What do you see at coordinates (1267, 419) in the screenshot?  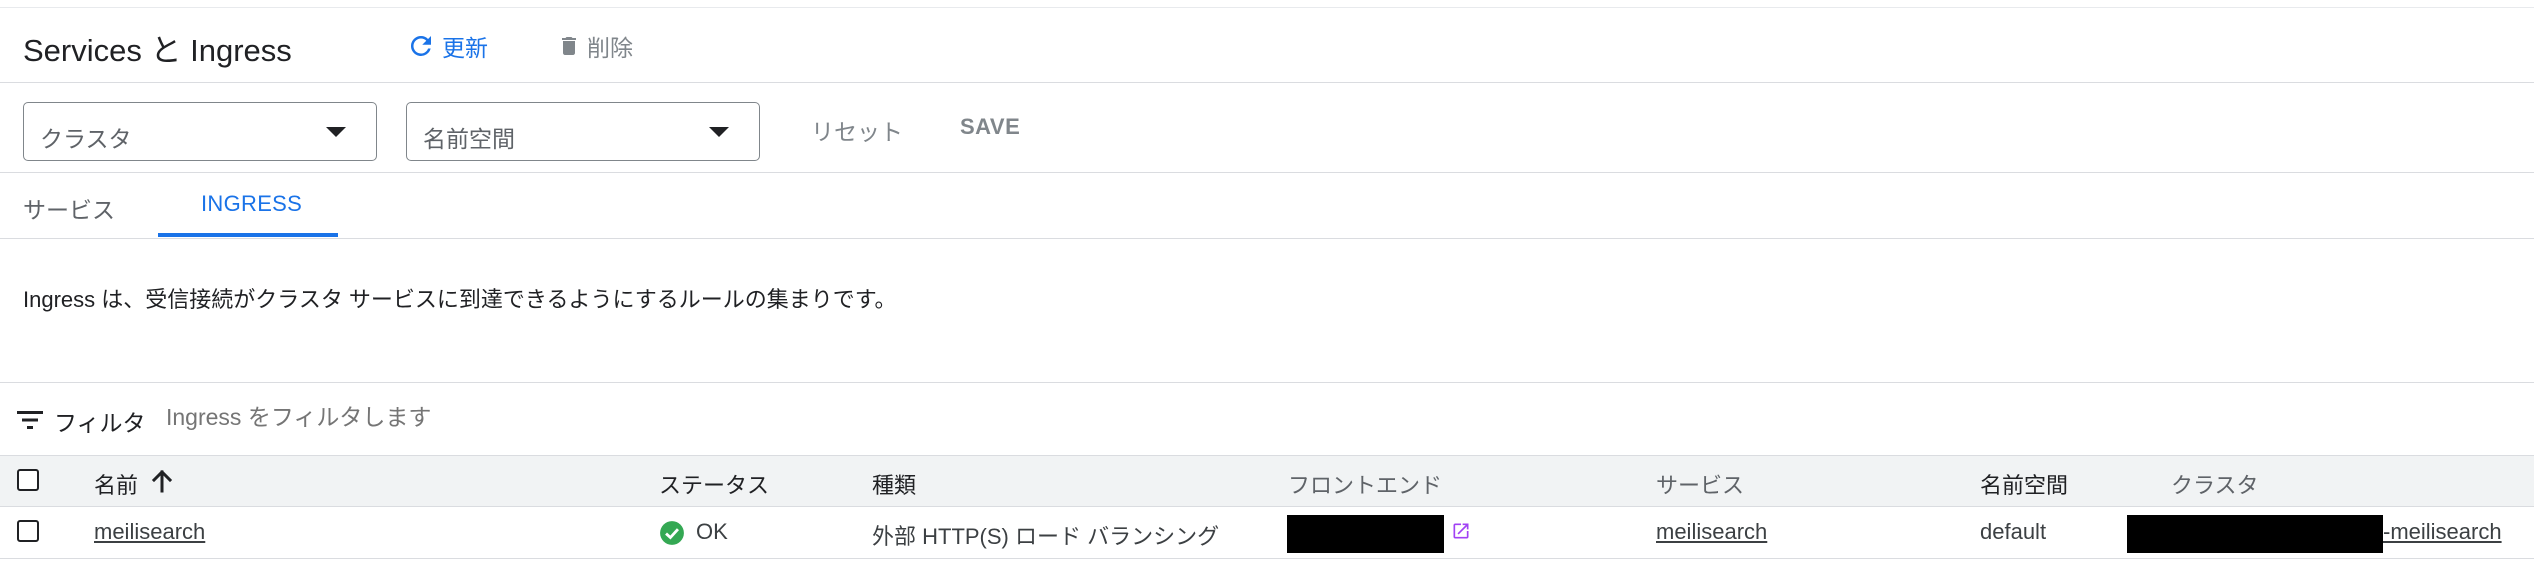 I see `table-filter-bar: フィルタ` at bounding box center [1267, 419].